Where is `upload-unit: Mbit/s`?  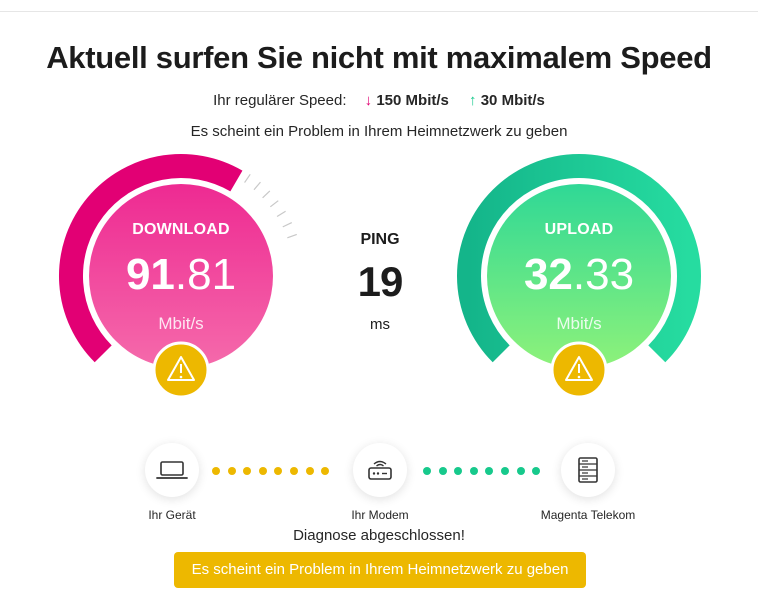 upload-unit: Mbit/s is located at coordinates (579, 323).